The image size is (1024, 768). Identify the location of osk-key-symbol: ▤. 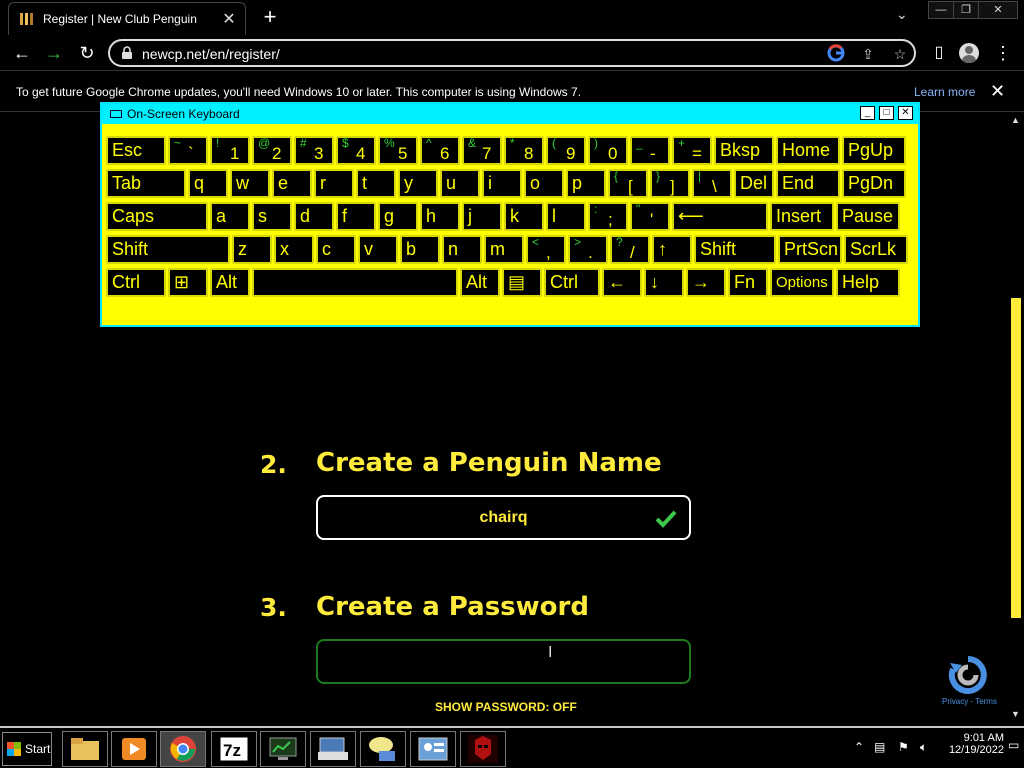
(522, 282).